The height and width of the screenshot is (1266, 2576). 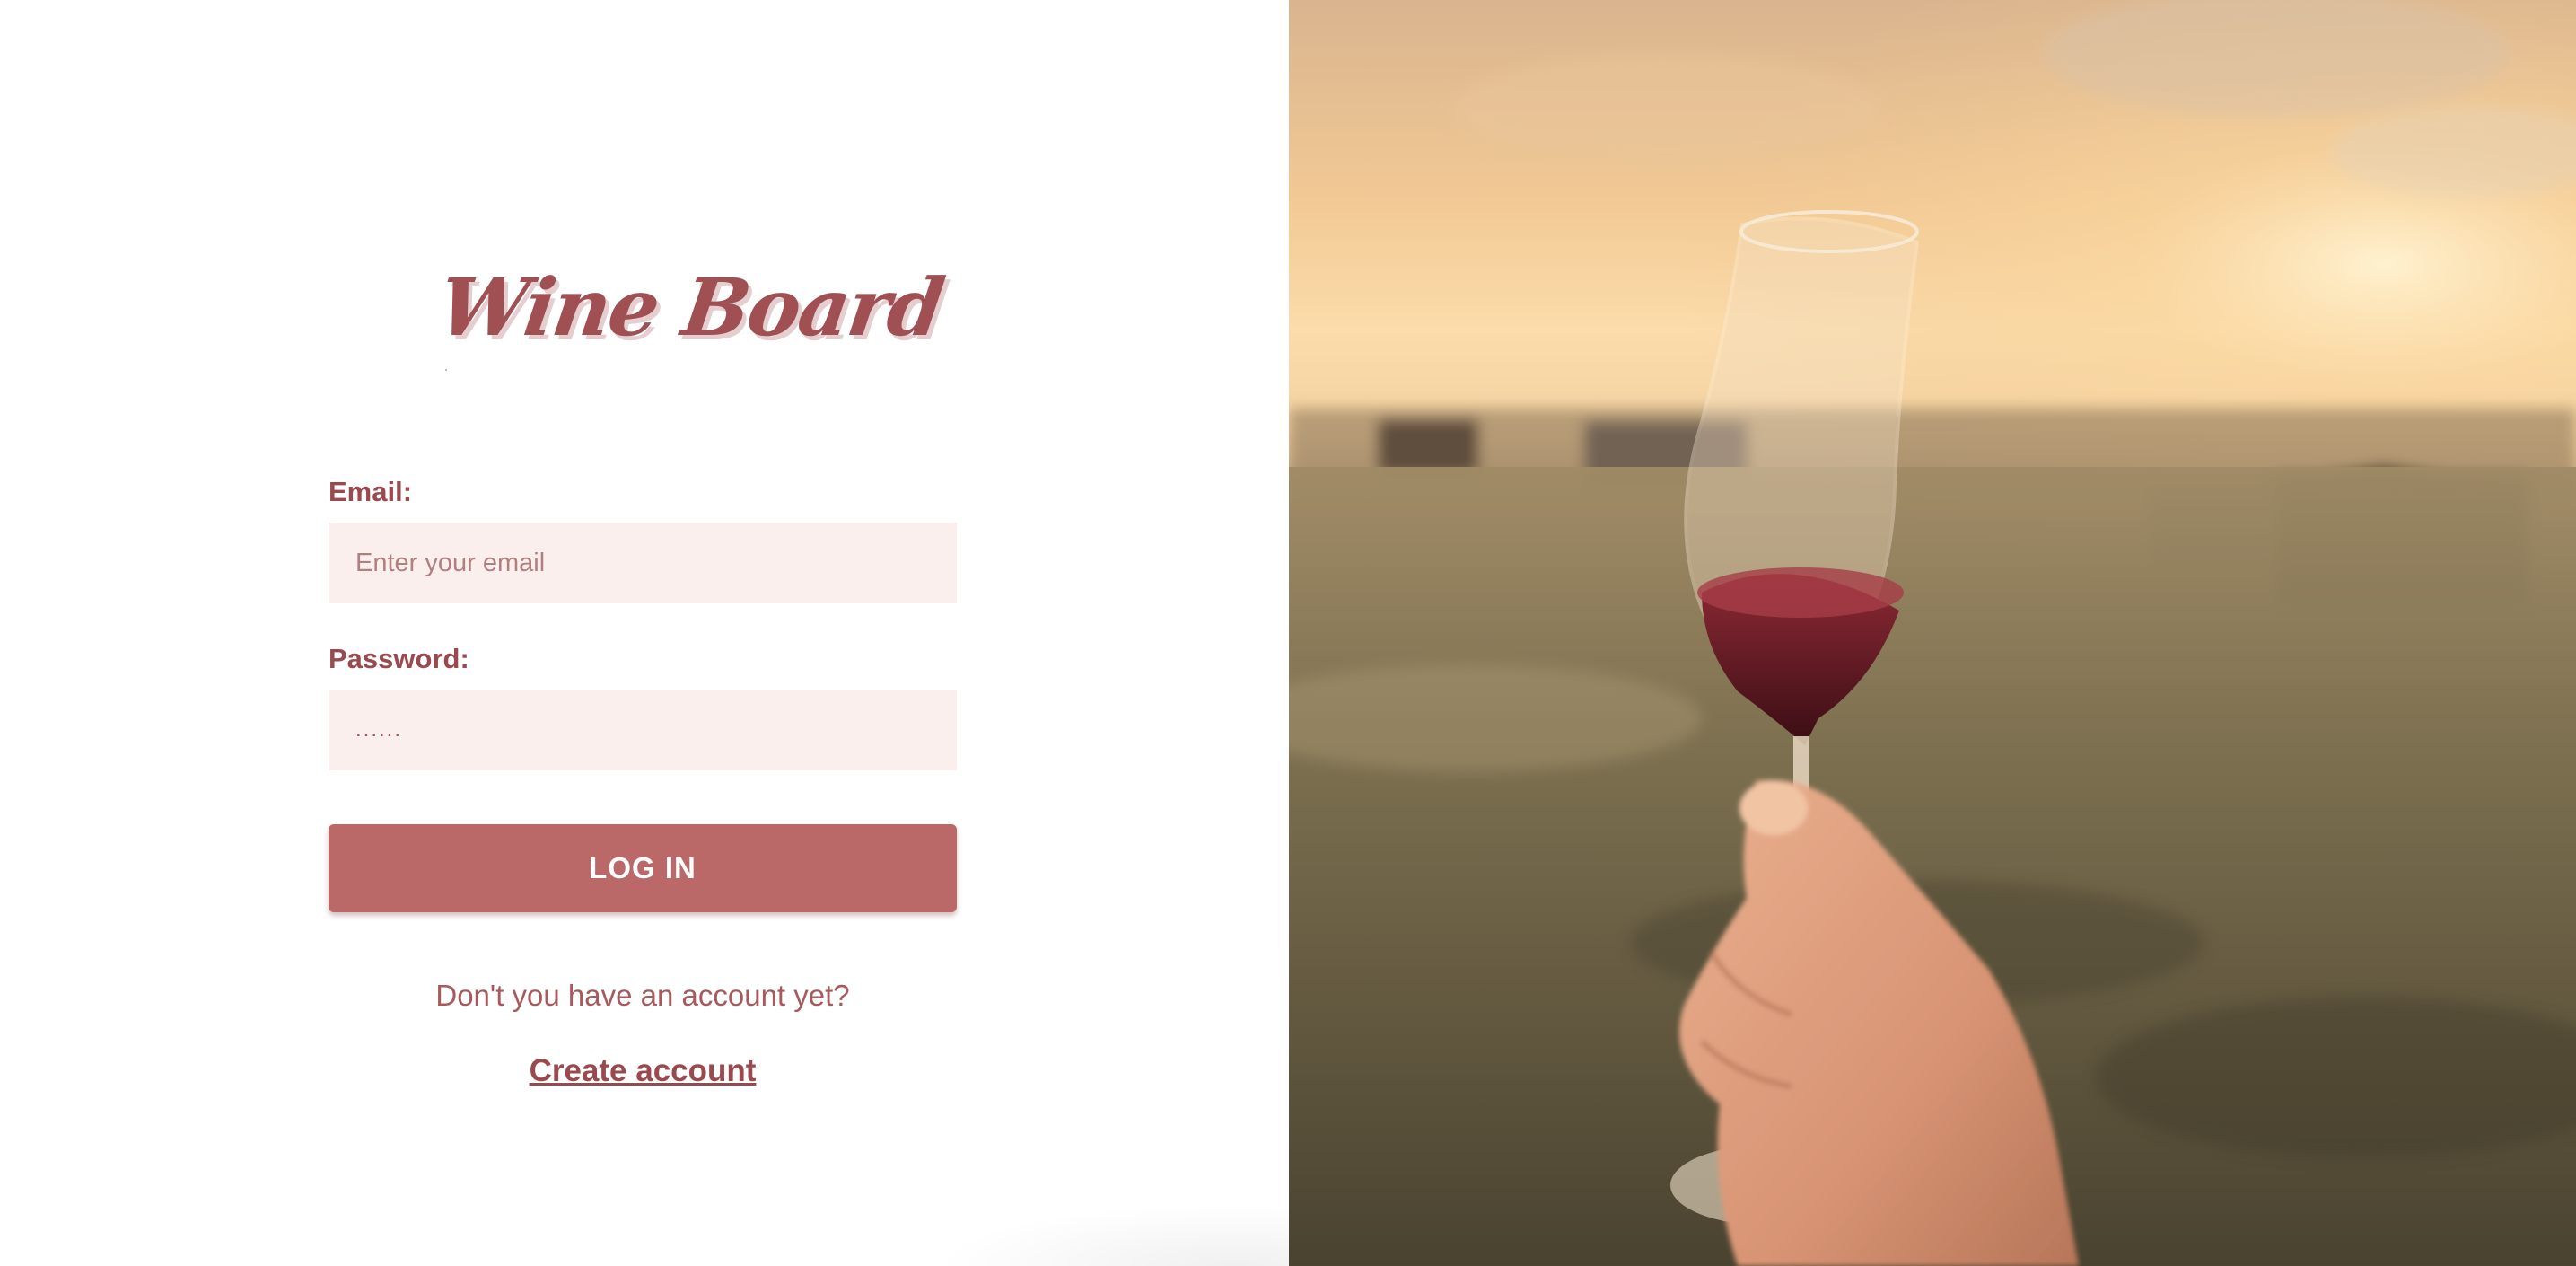 I want to click on app-logo: Wine Board, so click(x=691, y=307).